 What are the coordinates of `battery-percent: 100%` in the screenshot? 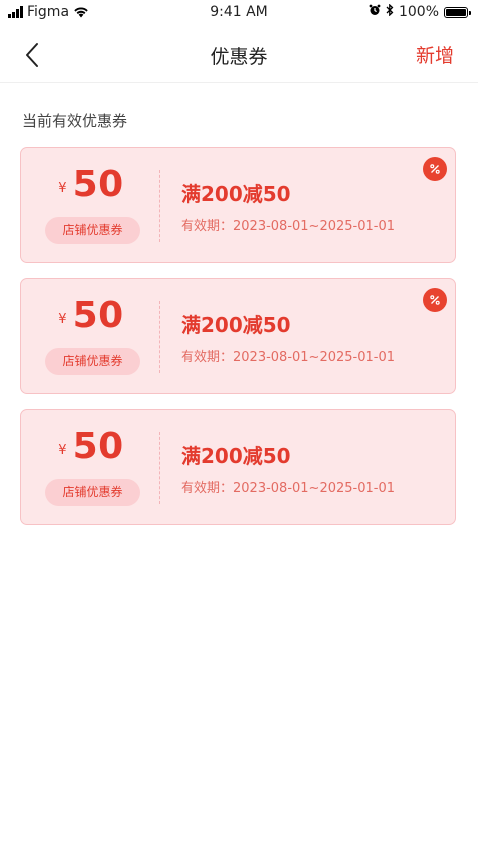 It's located at (418, 12).